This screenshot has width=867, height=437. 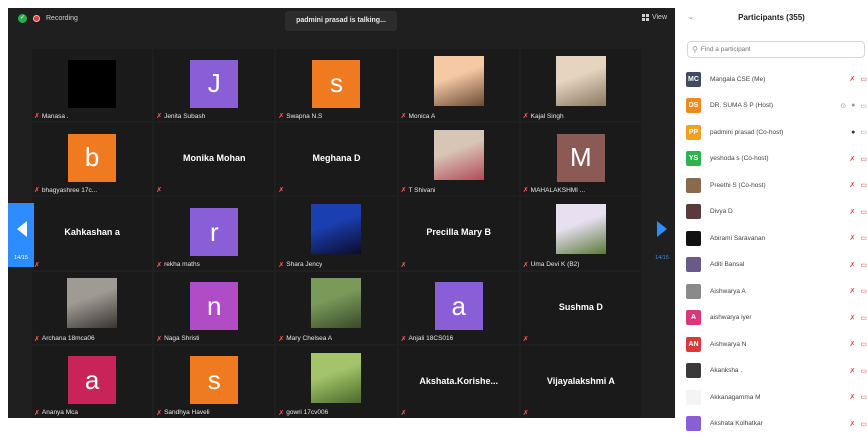 I want to click on tile-label: ✗Ananya Mca, so click(x=56, y=413).